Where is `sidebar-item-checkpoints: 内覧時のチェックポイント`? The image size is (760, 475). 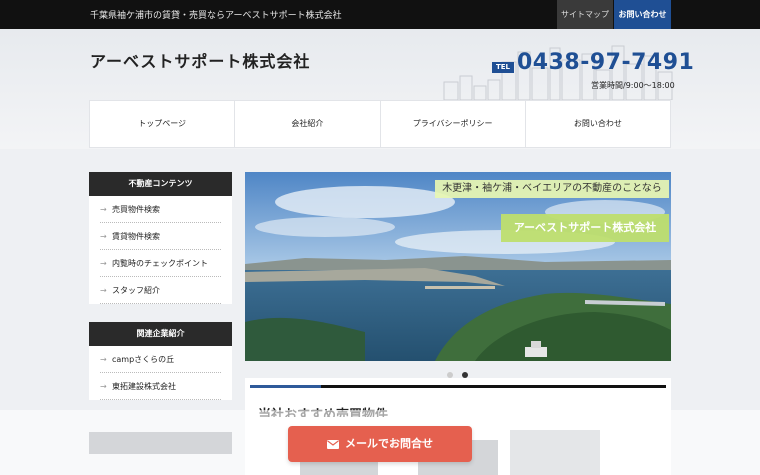 sidebar-item-checkpoints: 内覧時のチェックポイント is located at coordinates (160, 263).